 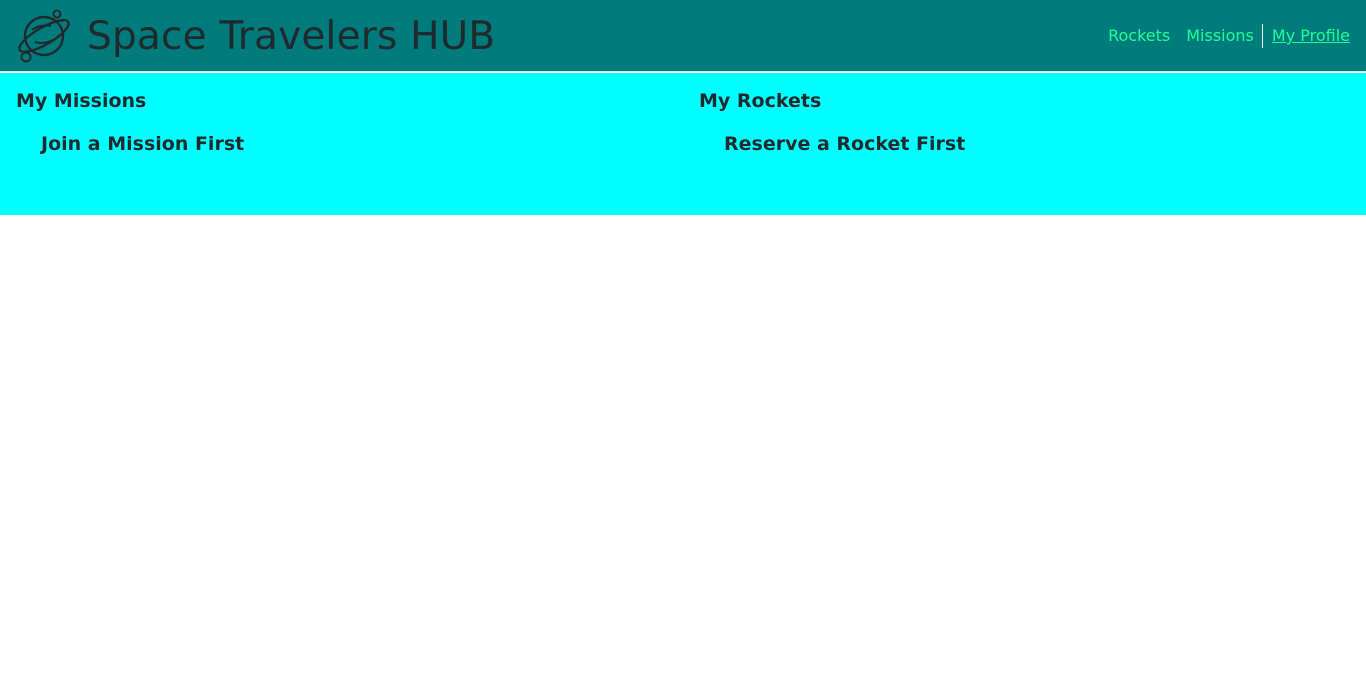 I want to click on planet-icon, so click(x=44, y=36).